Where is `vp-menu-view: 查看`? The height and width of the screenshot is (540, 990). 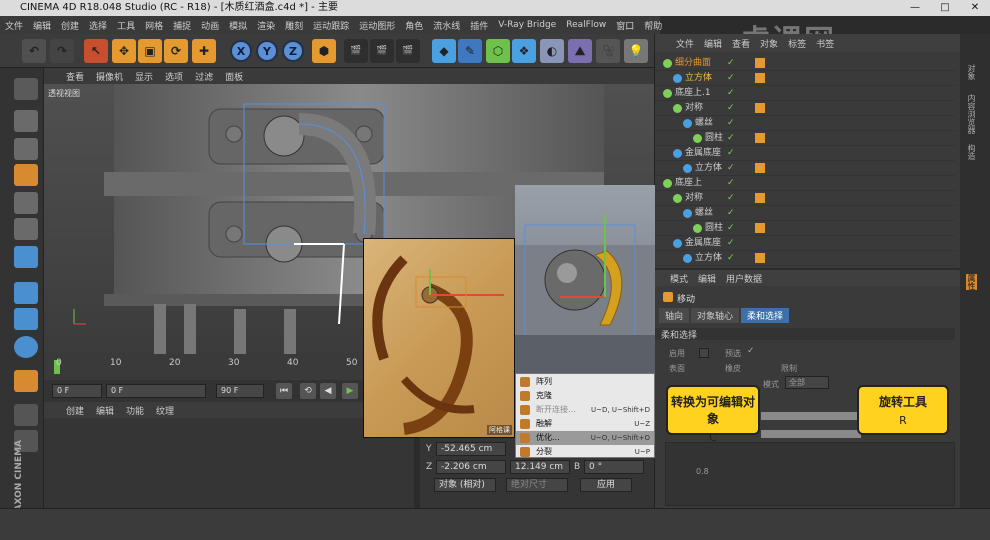
vp-menu-view: 查看 is located at coordinates (75, 76).